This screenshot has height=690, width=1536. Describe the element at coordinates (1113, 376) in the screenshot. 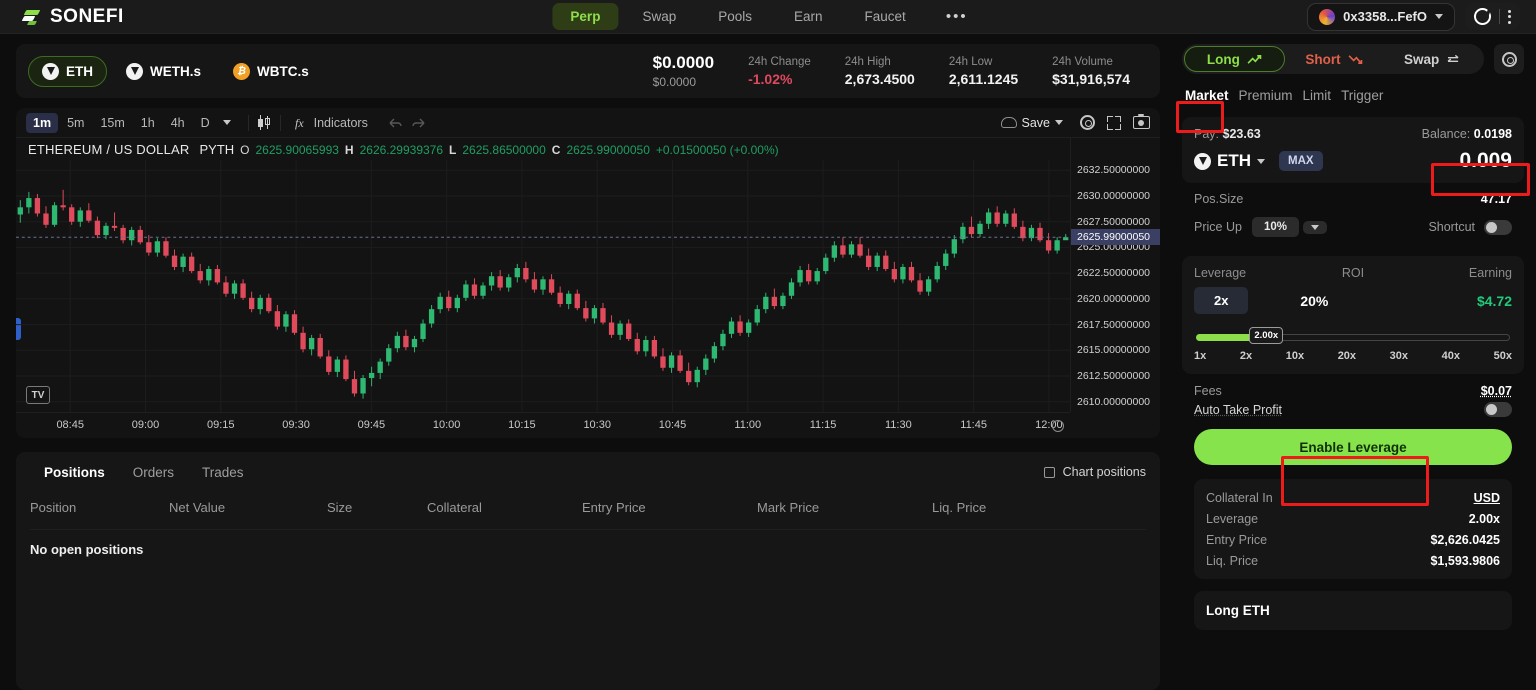

I see `price-tick: 2612.50000000` at that location.